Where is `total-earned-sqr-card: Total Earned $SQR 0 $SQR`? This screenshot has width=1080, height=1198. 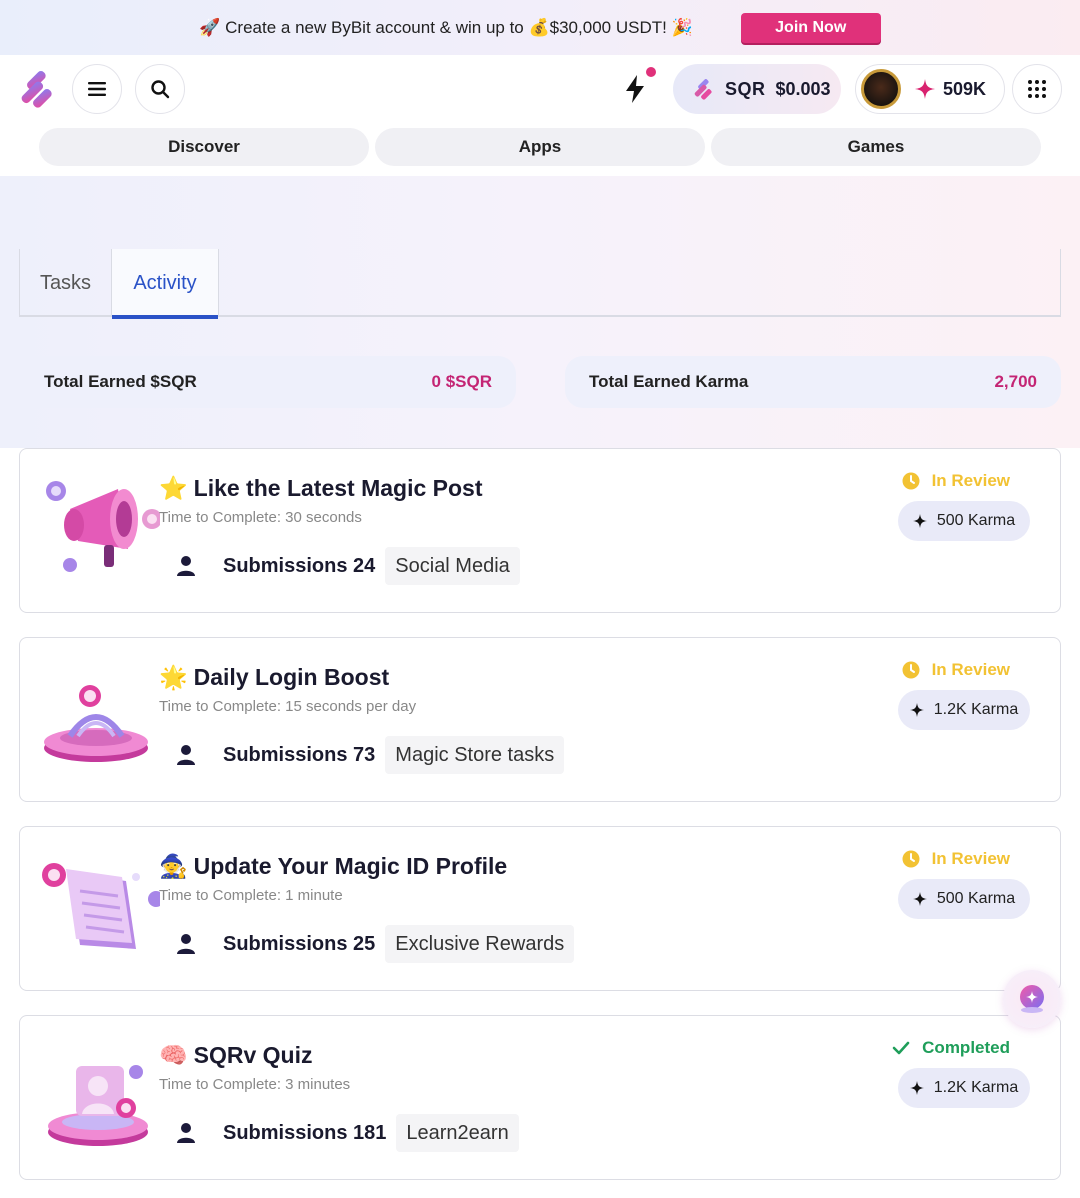
total-earned-sqr-card: Total Earned $SQR 0 $SQR is located at coordinates (268, 382).